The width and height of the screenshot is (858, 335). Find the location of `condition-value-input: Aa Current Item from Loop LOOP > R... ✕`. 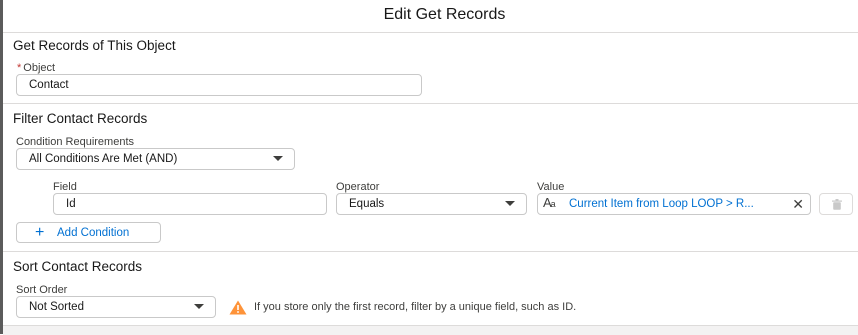

condition-value-input: Aa Current Item from Loop LOOP > R... ✕ is located at coordinates (674, 204).